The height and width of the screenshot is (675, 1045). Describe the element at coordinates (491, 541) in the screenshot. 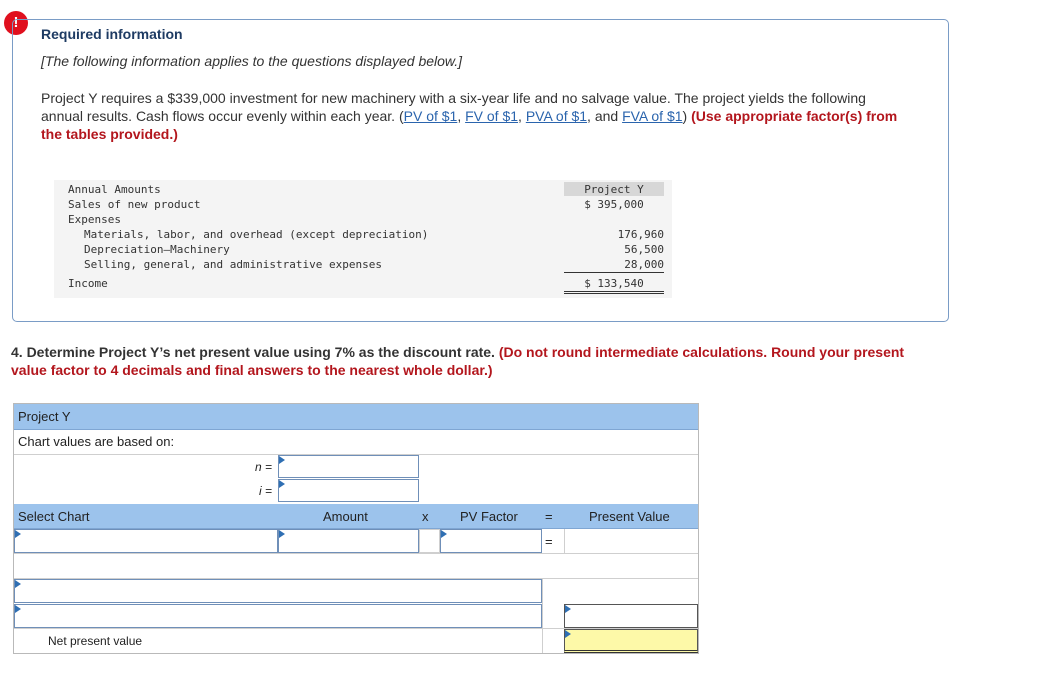

I see `pv-factor-input` at that location.